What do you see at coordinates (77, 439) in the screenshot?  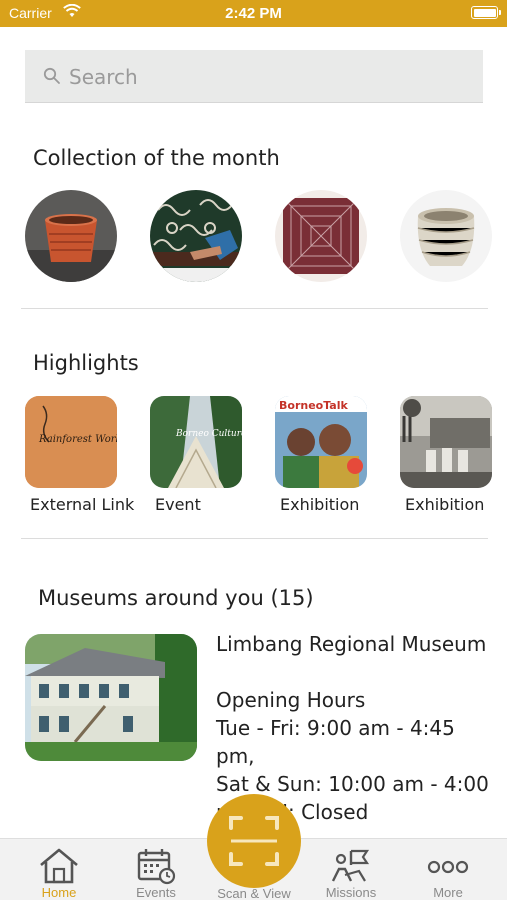 I see `highlight-image-text: Rainforest World Music Festival` at bounding box center [77, 439].